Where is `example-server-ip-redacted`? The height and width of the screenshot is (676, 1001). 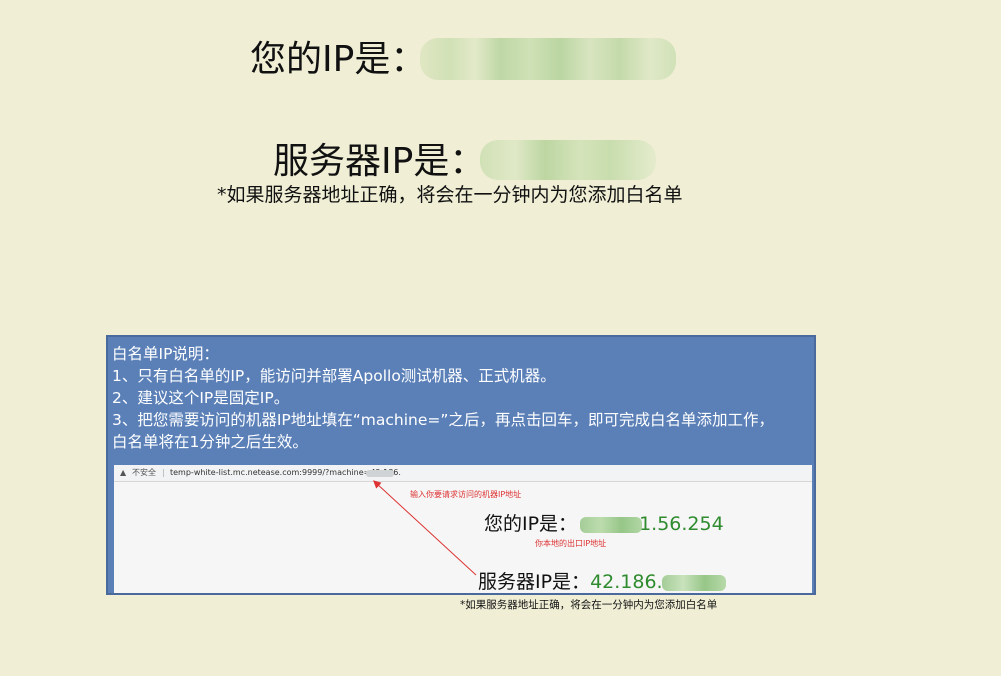
example-server-ip-redacted is located at coordinates (694, 583).